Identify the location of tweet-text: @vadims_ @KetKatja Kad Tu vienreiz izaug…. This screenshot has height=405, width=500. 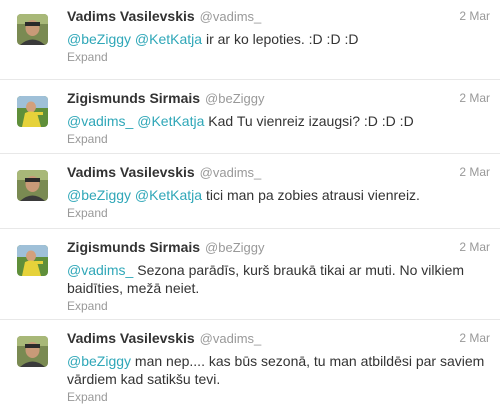
(278, 121).